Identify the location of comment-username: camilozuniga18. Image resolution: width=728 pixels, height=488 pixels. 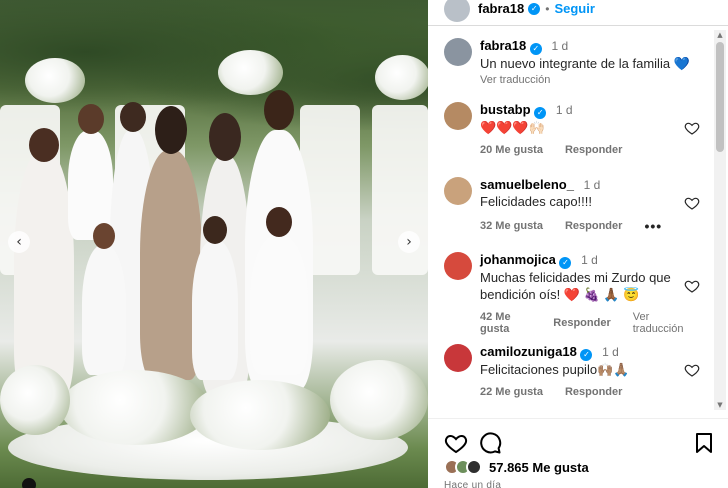
(528, 351).